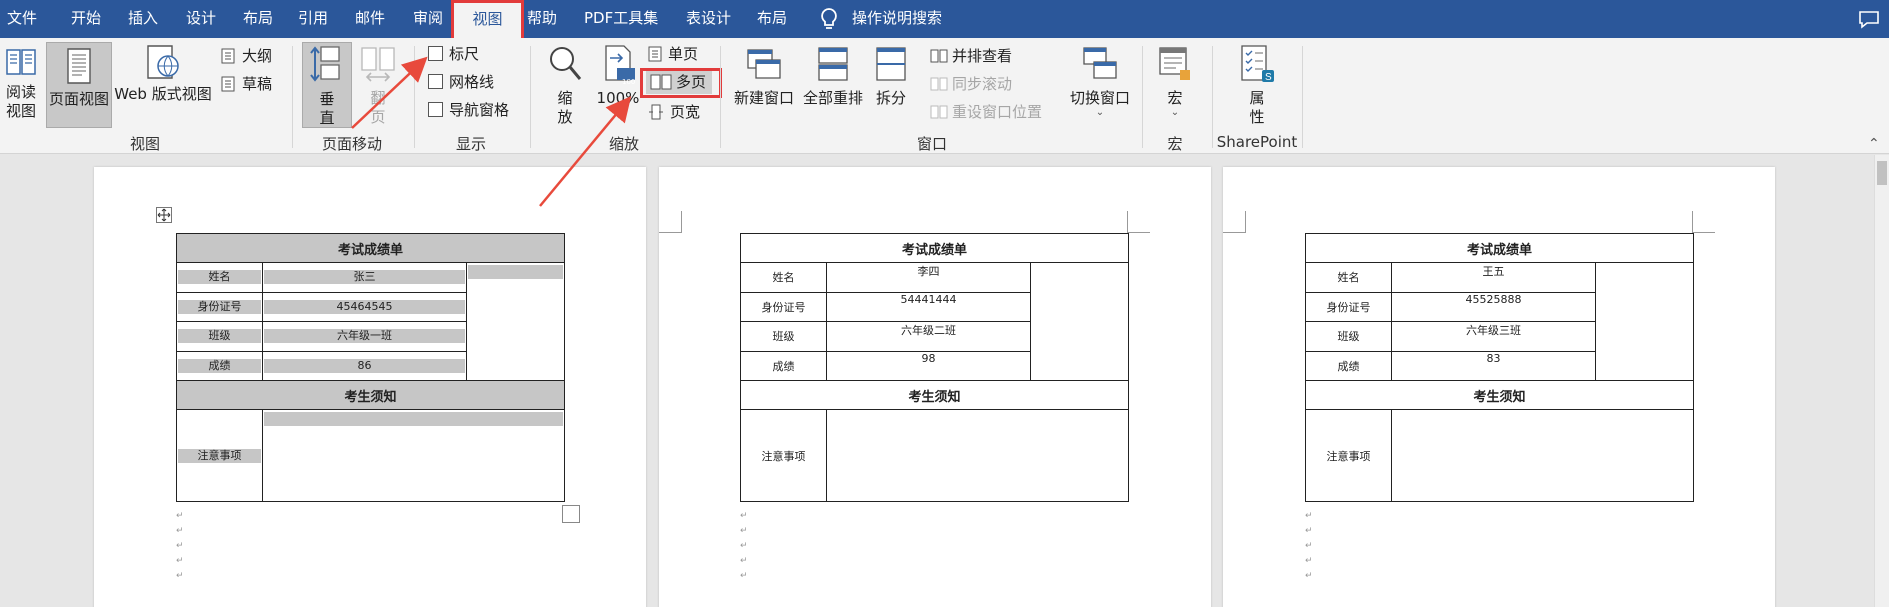 Image resolution: width=1889 pixels, height=607 pixels. Describe the element at coordinates (246, 84) in the screenshot. I see `draft-button: 草稿` at that location.